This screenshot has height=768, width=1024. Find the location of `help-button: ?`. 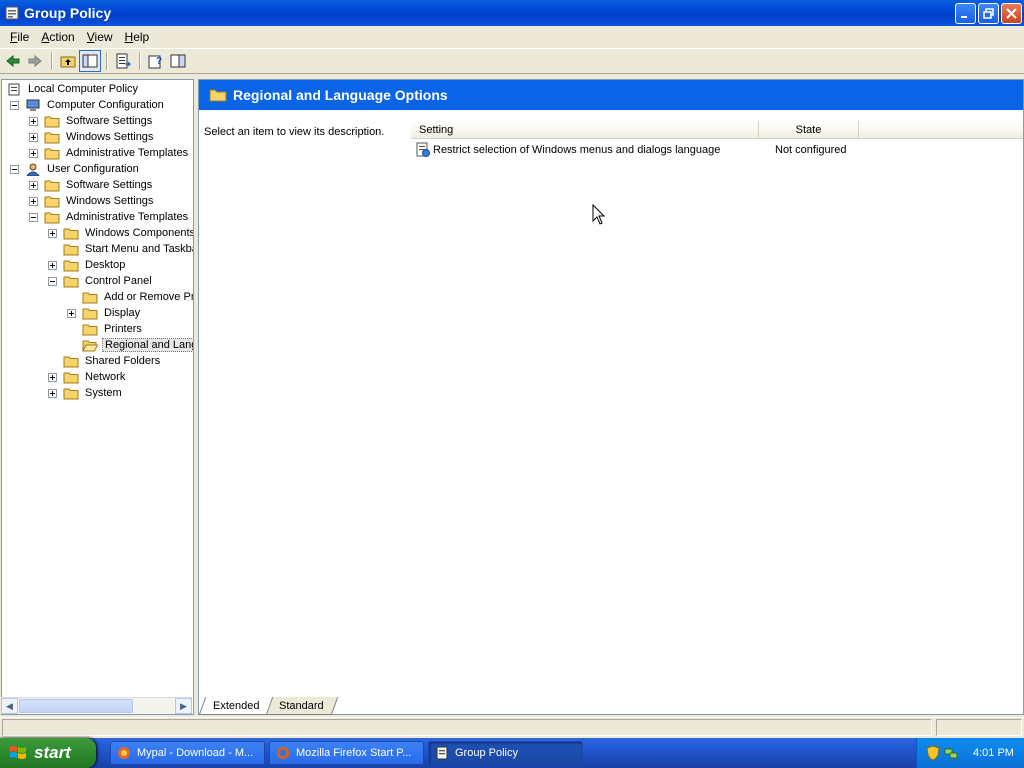

help-button: ? is located at coordinates (156, 61).